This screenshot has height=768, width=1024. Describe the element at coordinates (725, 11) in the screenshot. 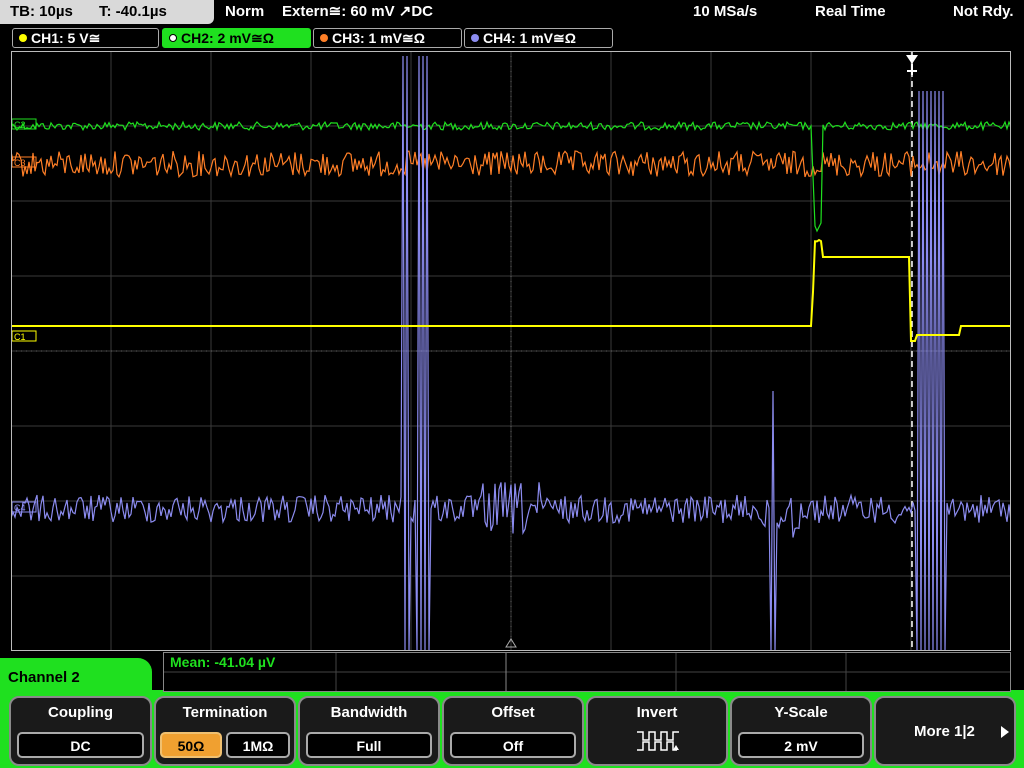

I see `sample-rate: 10 MSa/s` at that location.